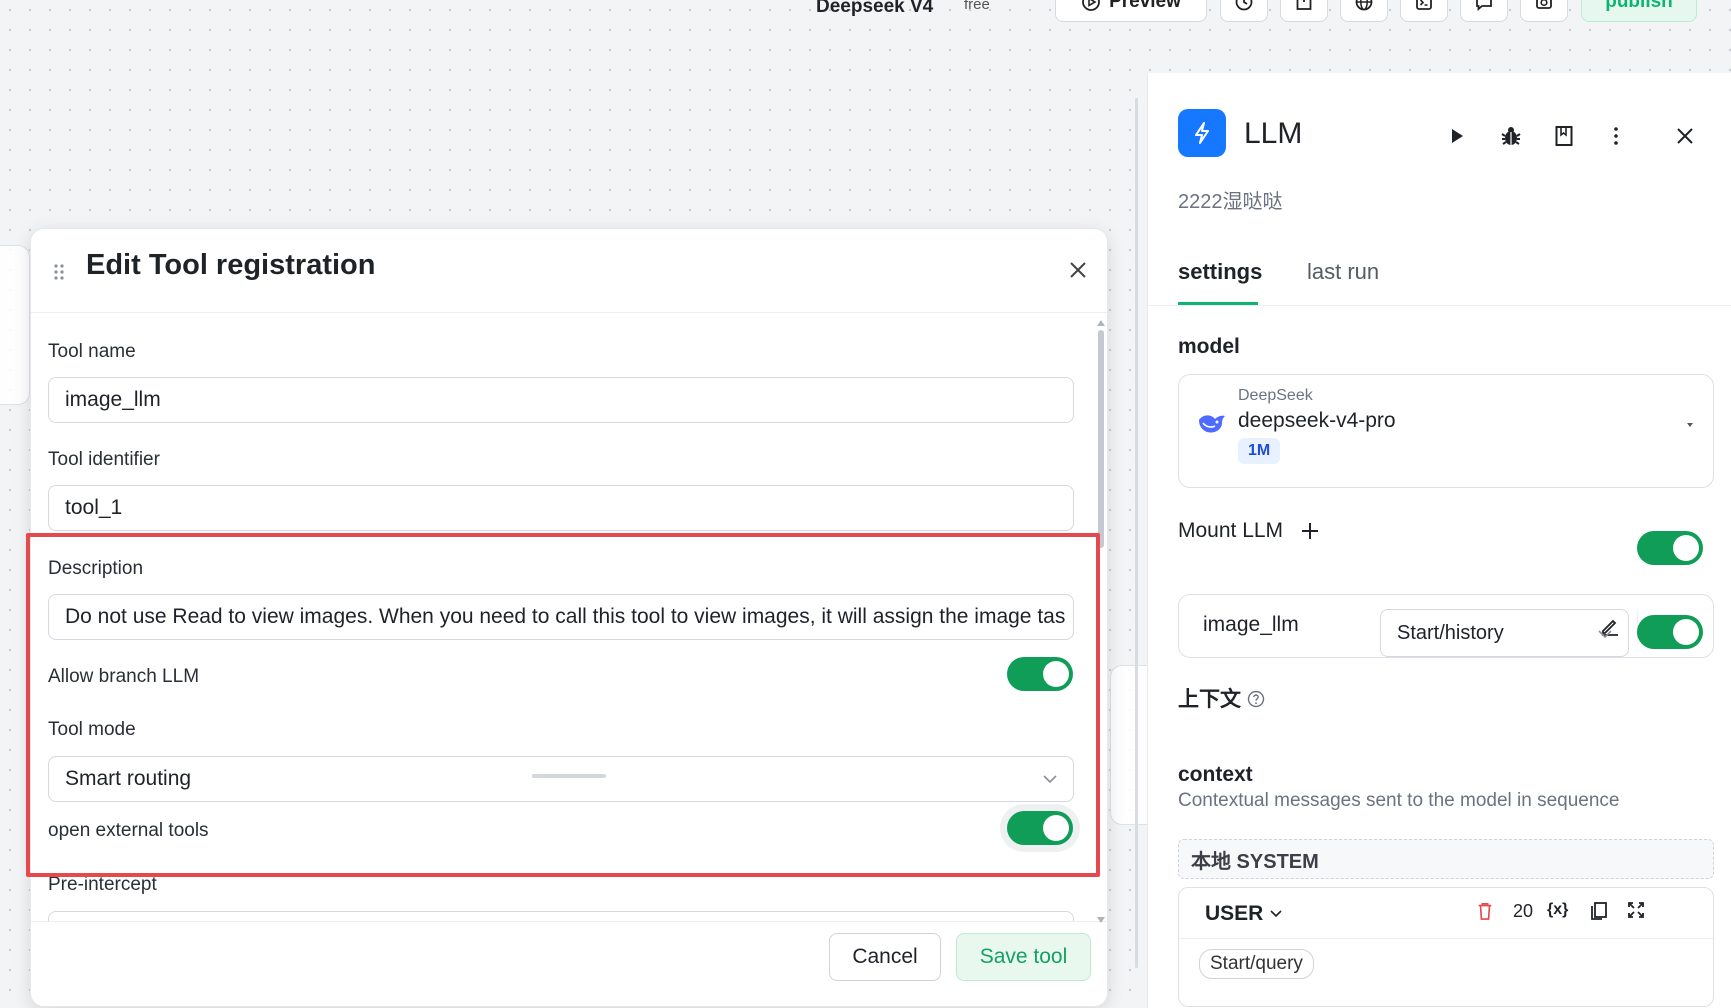 The width and height of the screenshot is (1731, 1008). What do you see at coordinates (1215, 774) in the screenshot?
I see `context-label: context` at bounding box center [1215, 774].